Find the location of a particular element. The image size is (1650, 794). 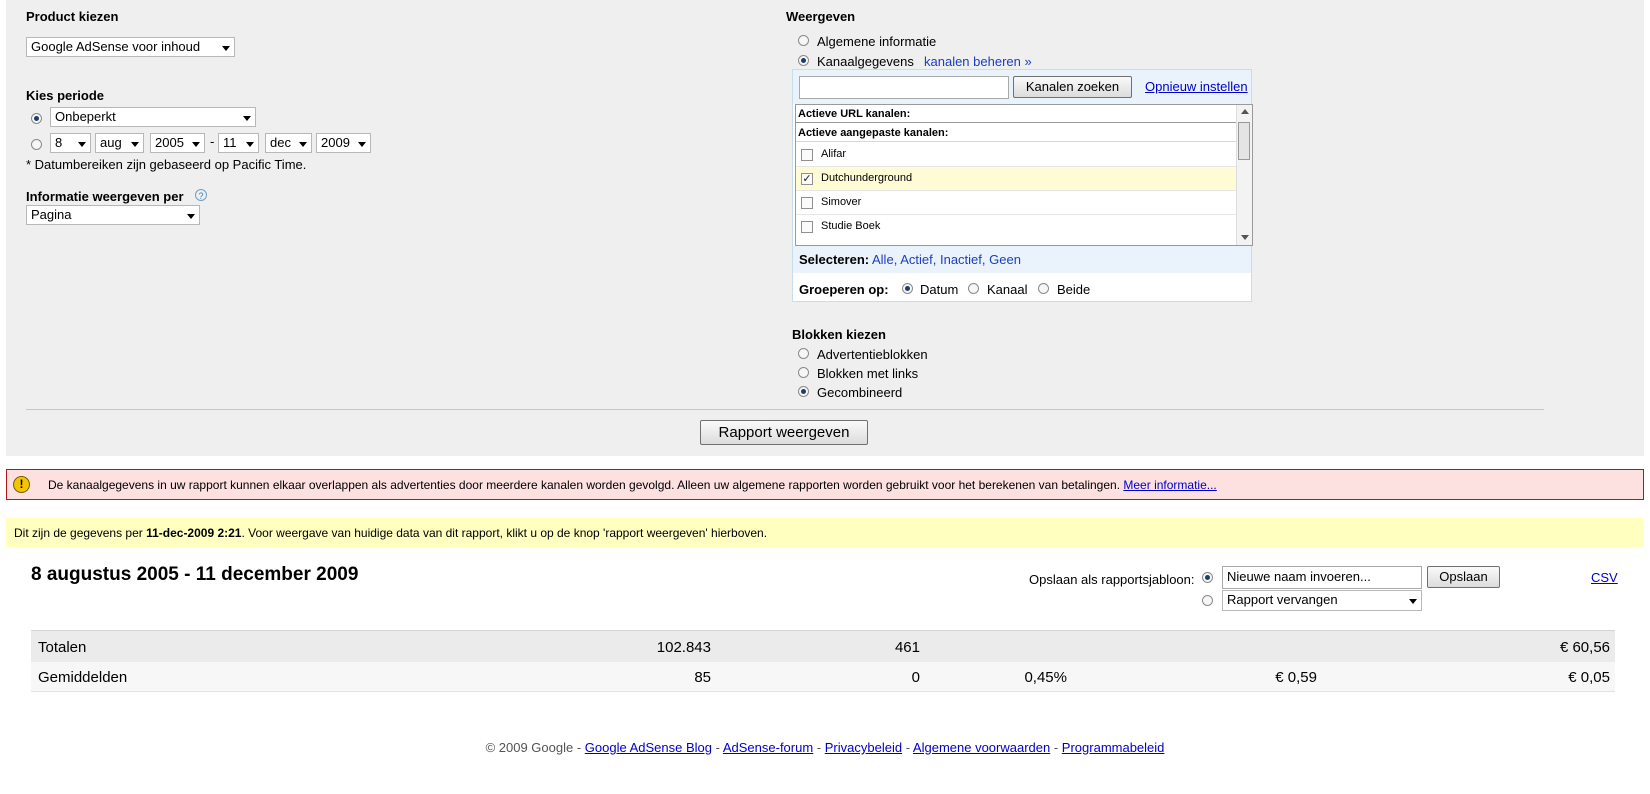

channel-row: Alifar is located at coordinates (1016, 155).